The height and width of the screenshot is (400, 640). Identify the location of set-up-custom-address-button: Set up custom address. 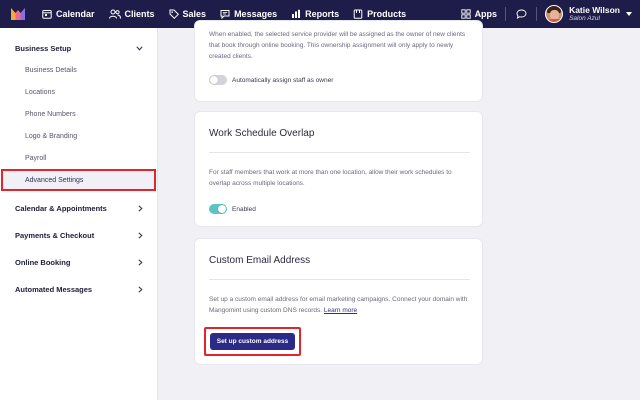
(252, 341).